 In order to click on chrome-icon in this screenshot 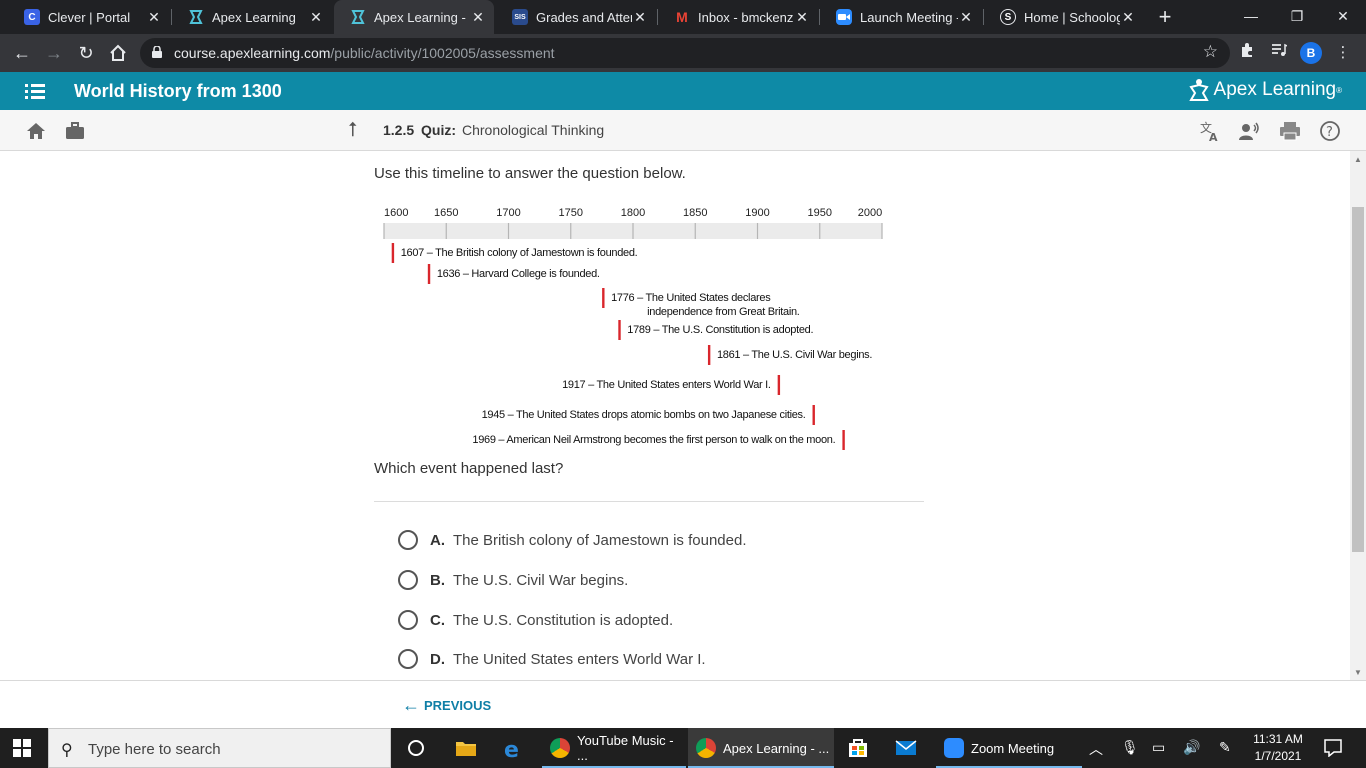, I will do `click(560, 748)`.